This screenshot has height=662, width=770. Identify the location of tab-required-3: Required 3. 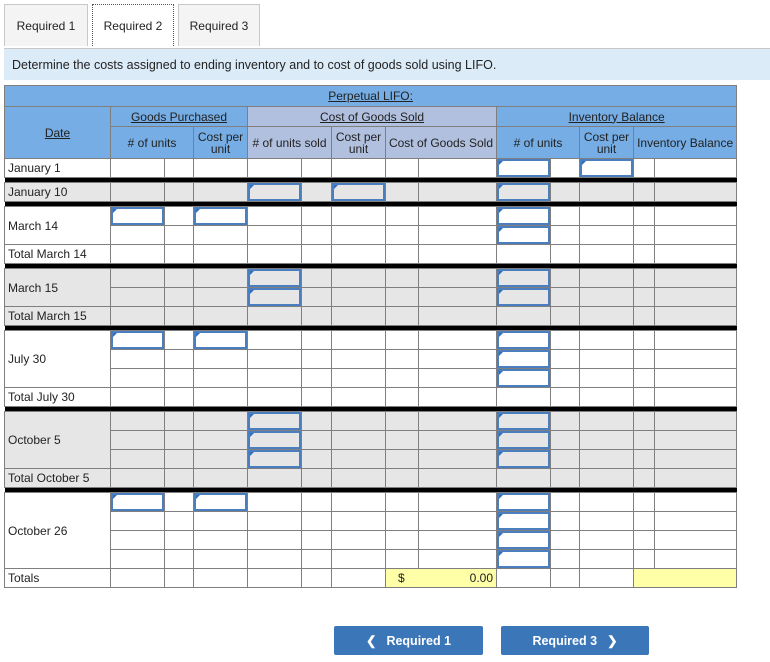
(219, 25).